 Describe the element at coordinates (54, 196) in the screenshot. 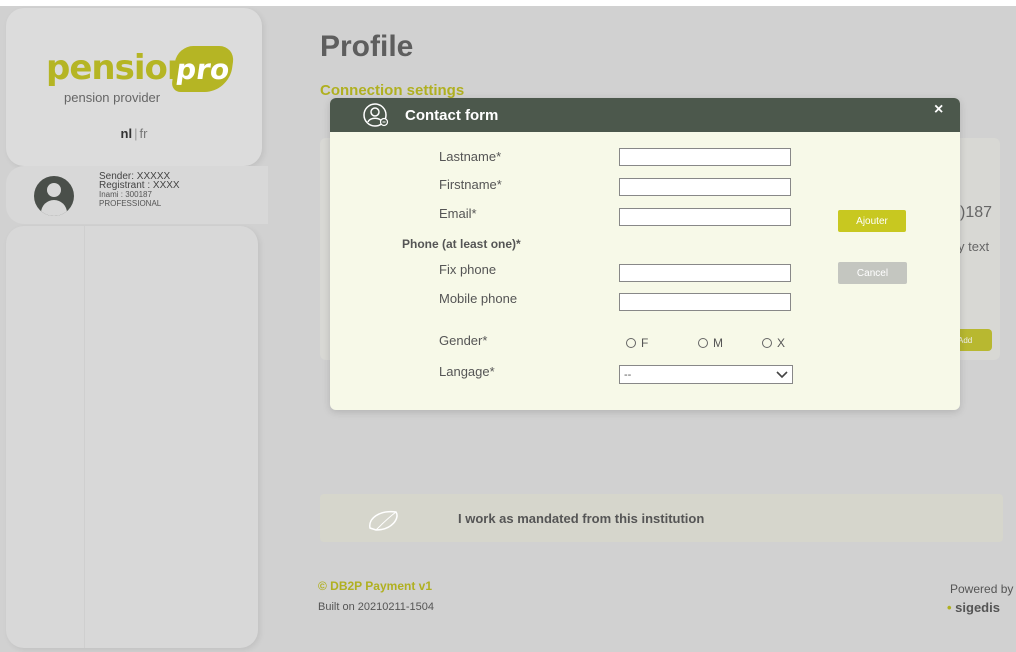

I see `avatar-icon` at that location.